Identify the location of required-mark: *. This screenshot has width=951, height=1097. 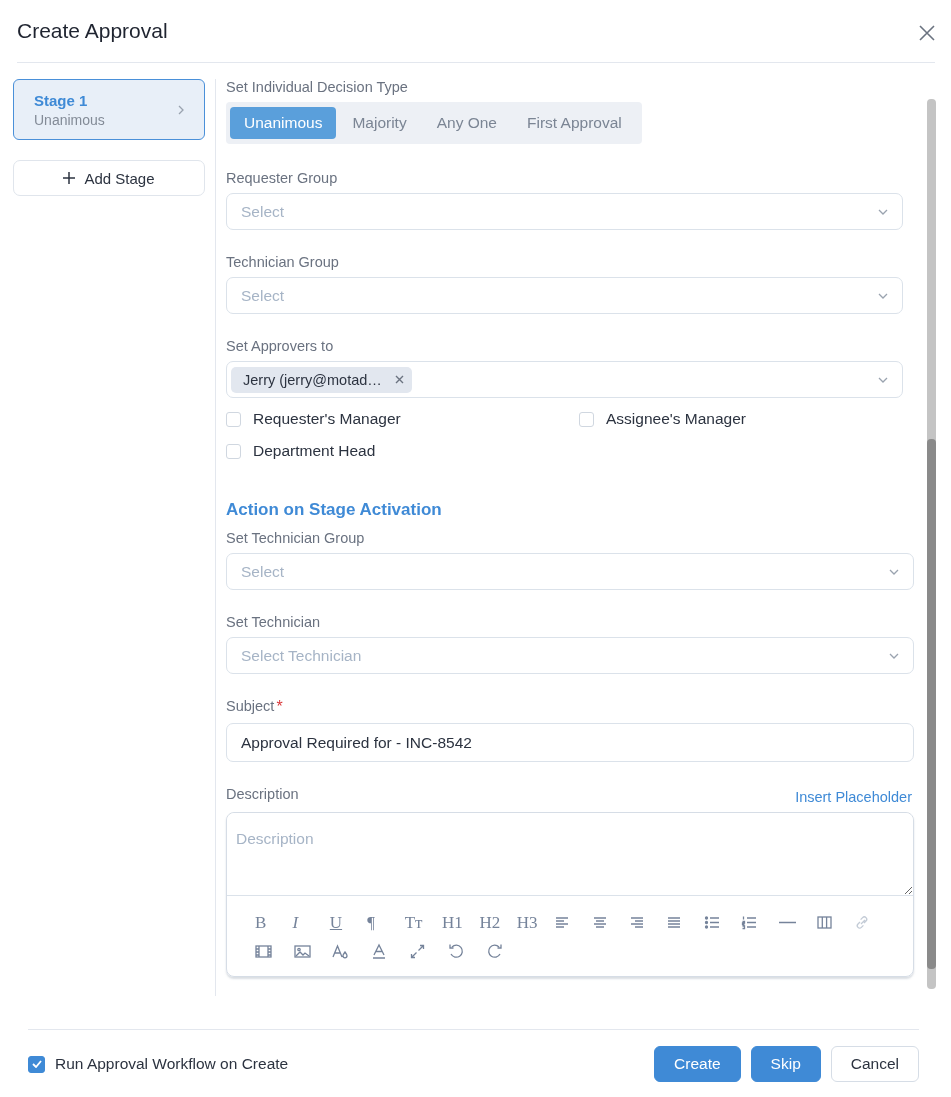
(279, 707).